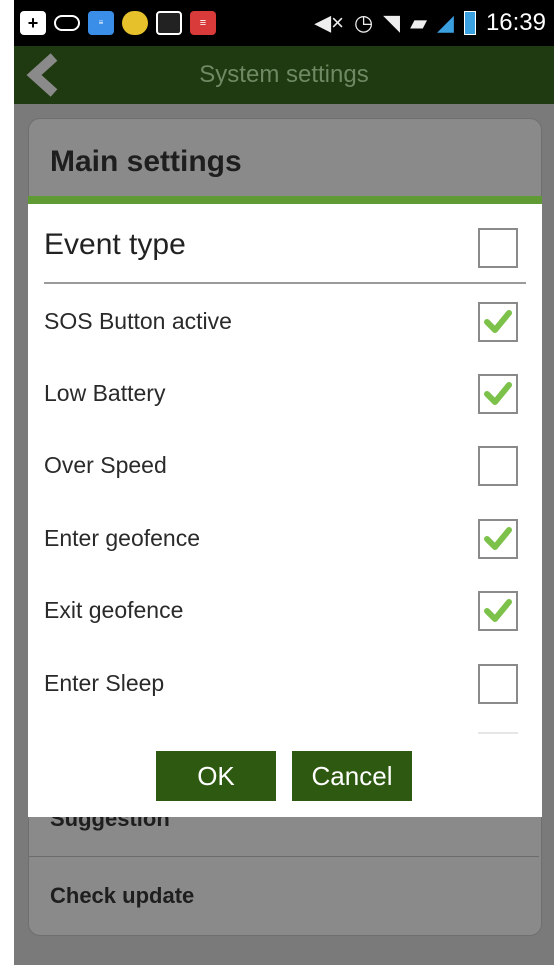 This screenshot has width=554, height=965. I want to click on option-label-low-battery: Low Battery, so click(105, 393).